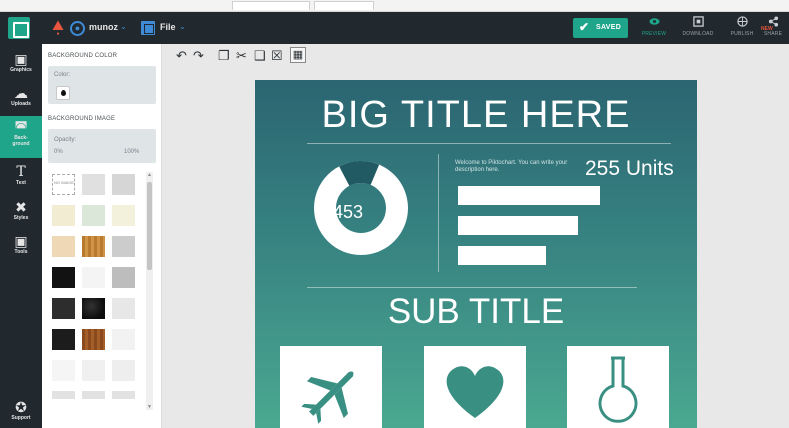 Image resolution: width=789 pixels, height=428 pixels. Describe the element at coordinates (21, 127) in the screenshot. I see `background-icon: ◚` at that location.